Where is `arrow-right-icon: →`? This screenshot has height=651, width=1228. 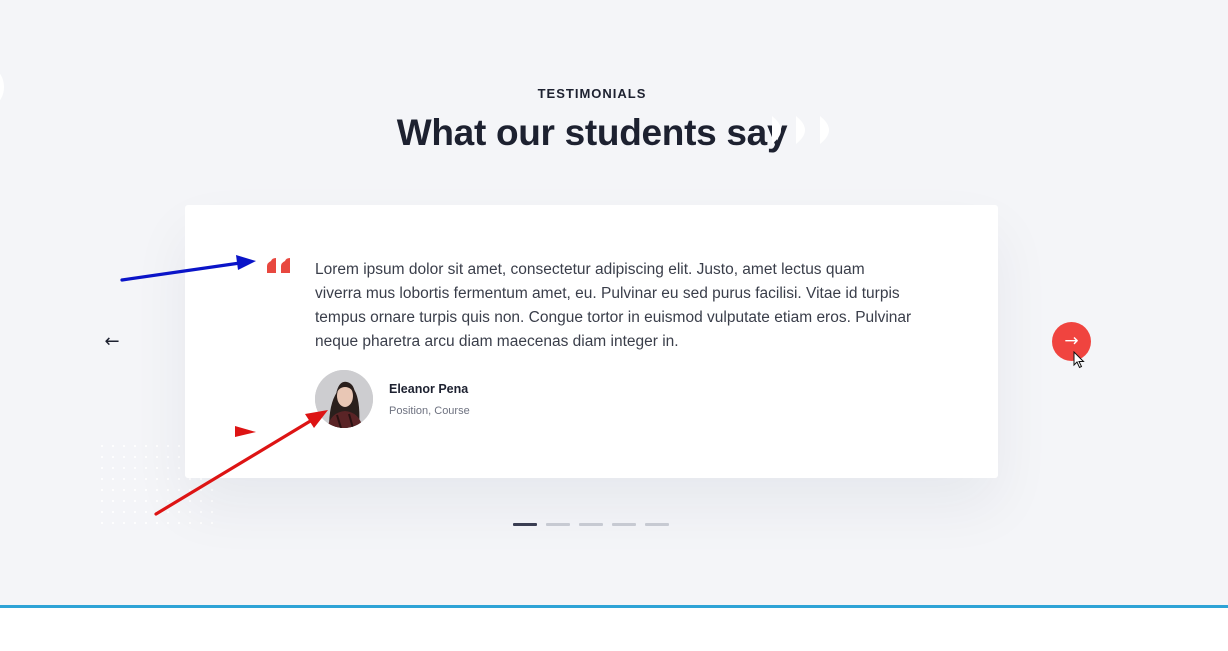 arrow-right-icon: → is located at coordinates (1071, 341).